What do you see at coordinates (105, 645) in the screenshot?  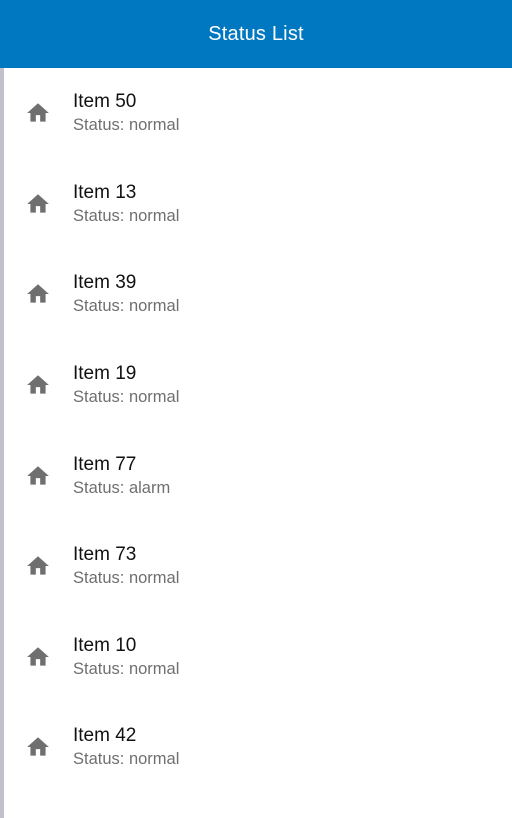 I see `list-item-title: Item 10` at bounding box center [105, 645].